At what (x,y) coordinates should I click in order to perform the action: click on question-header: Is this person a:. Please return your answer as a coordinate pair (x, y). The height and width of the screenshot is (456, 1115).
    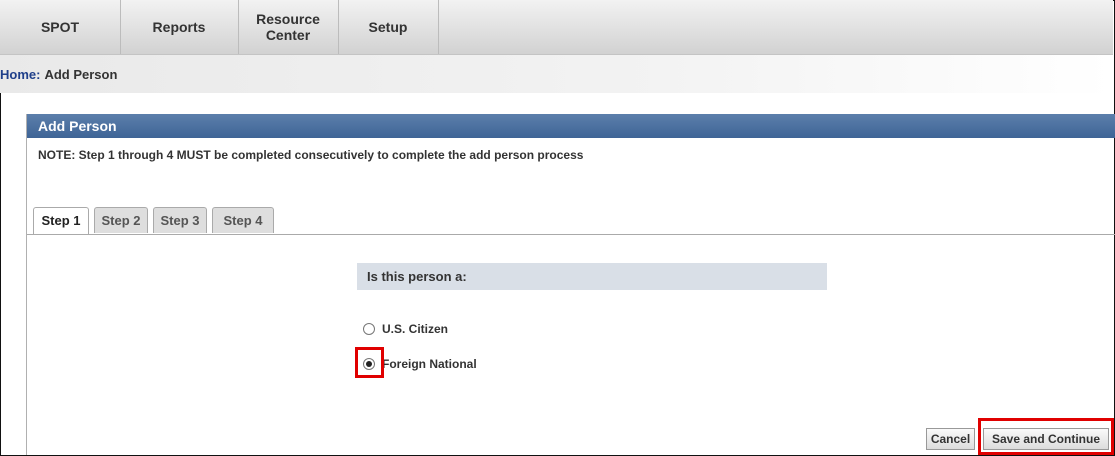
    Looking at the image, I should click on (592, 276).